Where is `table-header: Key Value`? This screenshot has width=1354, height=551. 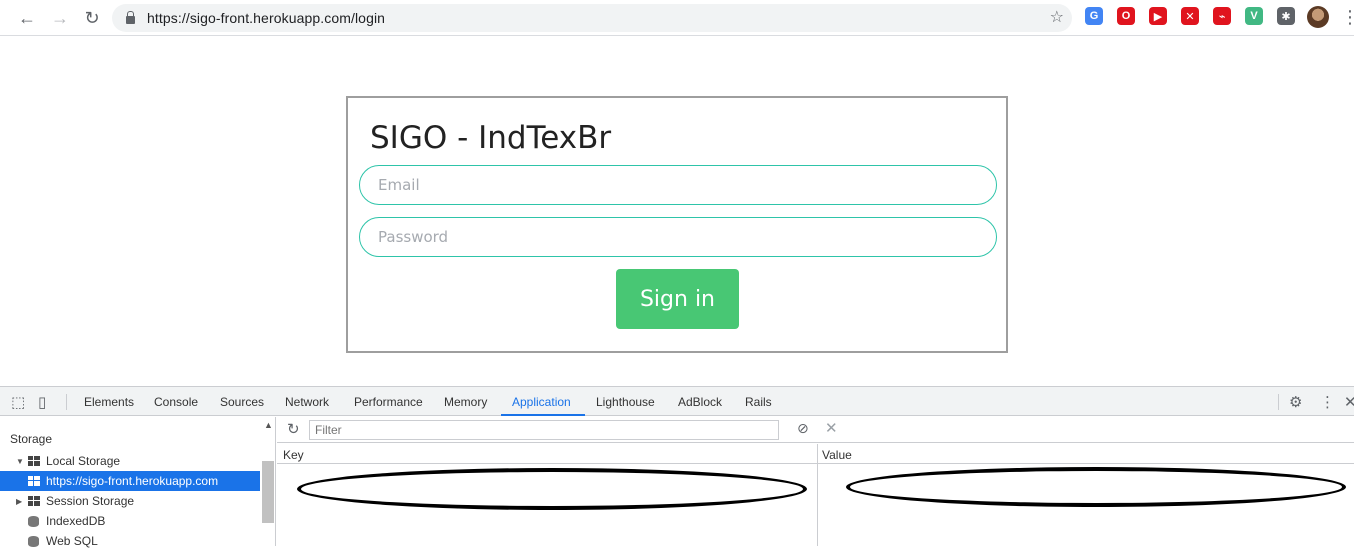
table-header: Key Value is located at coordinates (815, 454).